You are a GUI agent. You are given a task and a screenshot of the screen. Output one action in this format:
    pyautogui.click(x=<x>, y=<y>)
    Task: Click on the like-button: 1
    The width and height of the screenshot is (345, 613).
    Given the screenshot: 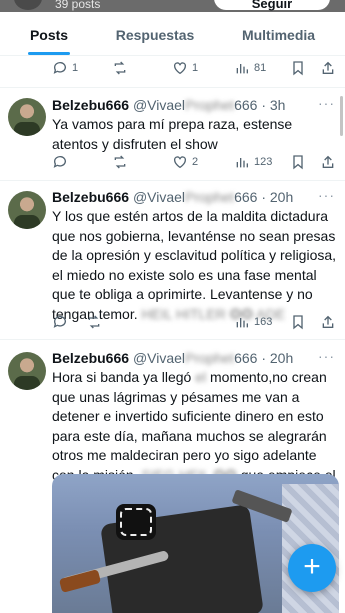 What is the action you would take?
    pyautogui.click(x=185, y=68)
    